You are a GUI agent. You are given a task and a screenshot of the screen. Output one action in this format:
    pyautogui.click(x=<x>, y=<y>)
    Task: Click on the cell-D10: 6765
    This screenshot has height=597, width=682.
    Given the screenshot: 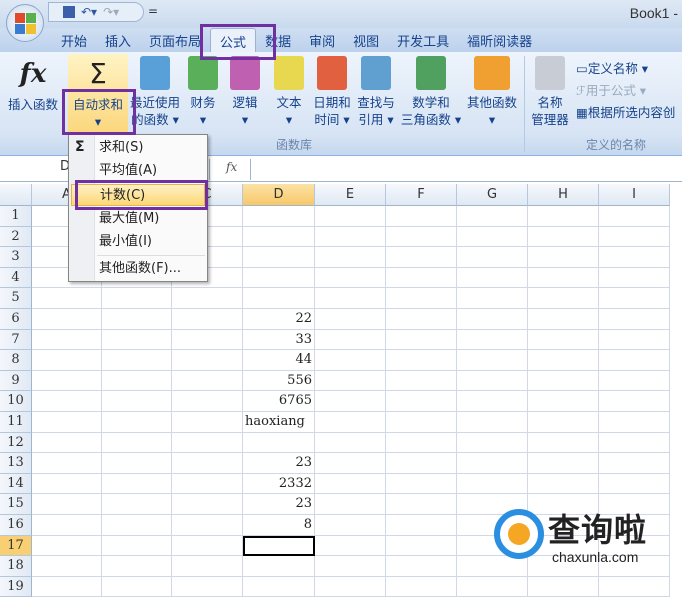 What is the action you would take?
    pyautogui.click(x=279, y=401)
    